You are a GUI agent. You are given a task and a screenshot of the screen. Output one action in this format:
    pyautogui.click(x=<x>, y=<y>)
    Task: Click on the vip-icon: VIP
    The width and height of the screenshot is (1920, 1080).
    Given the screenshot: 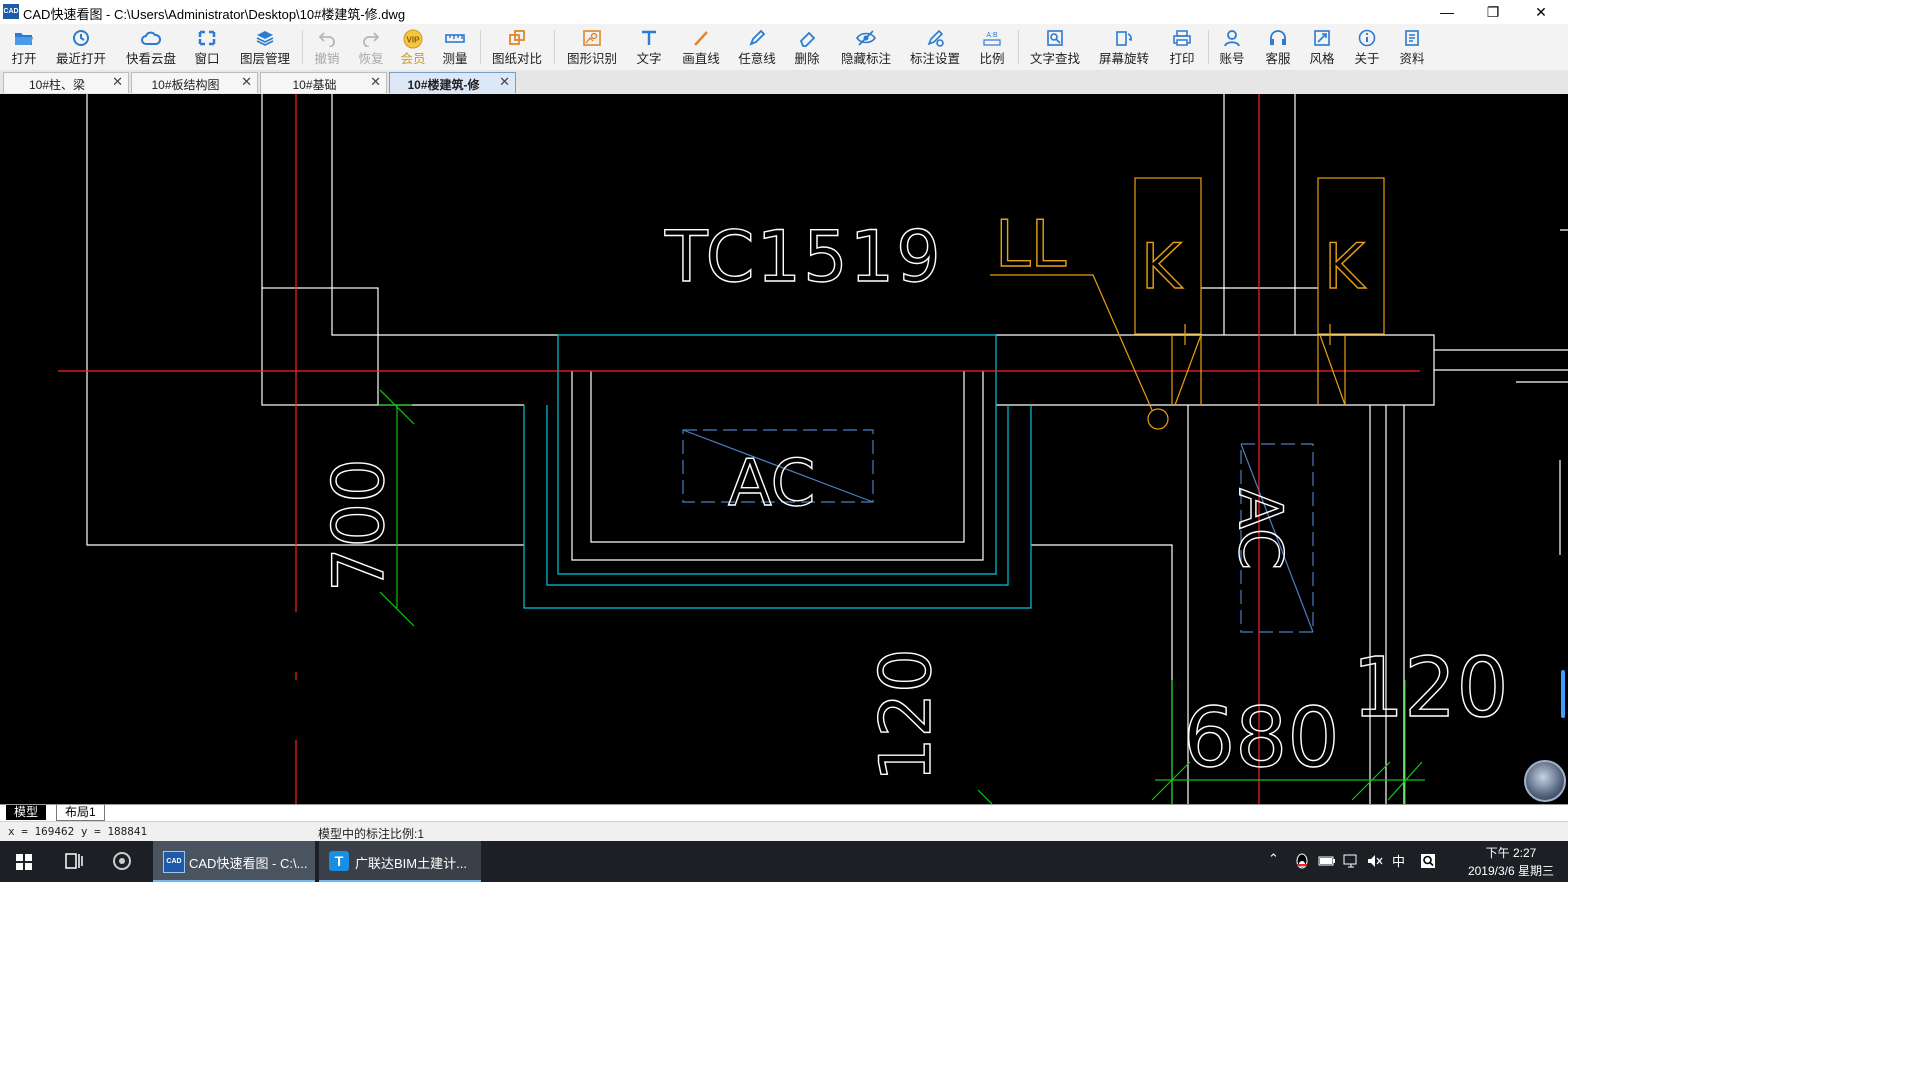 What is the action you would take?
    pyautogui.click(x=413, y=40)
    